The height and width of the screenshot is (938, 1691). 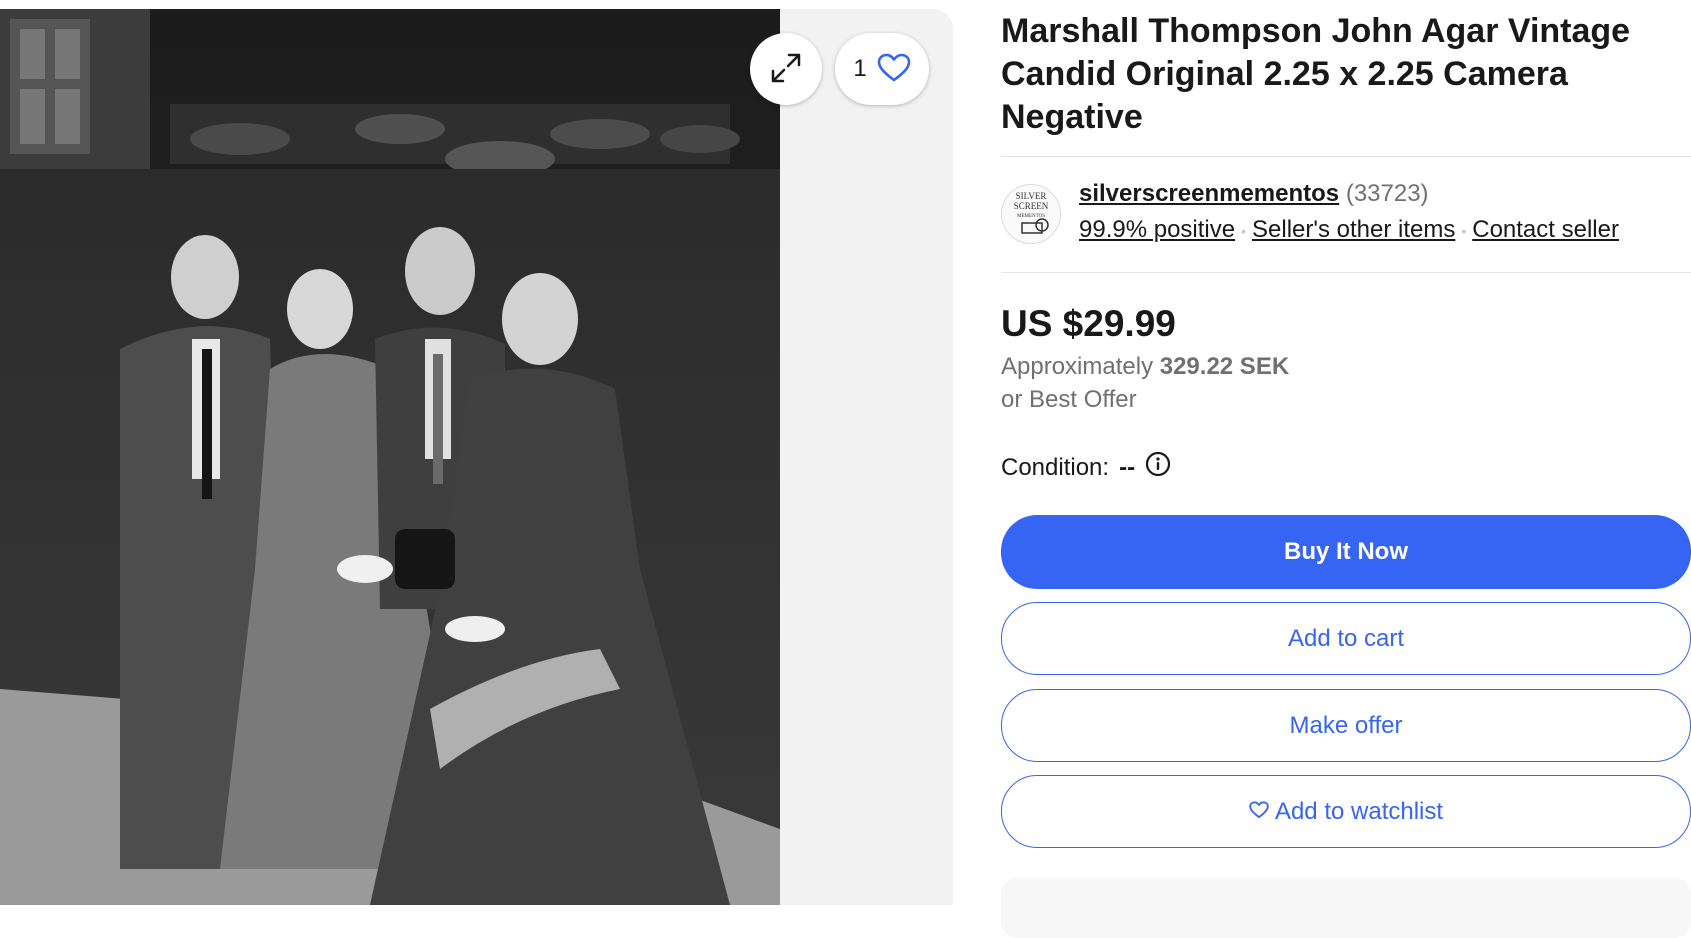 I want to click on watch-count-button: 1, so click(x=882, y=69).